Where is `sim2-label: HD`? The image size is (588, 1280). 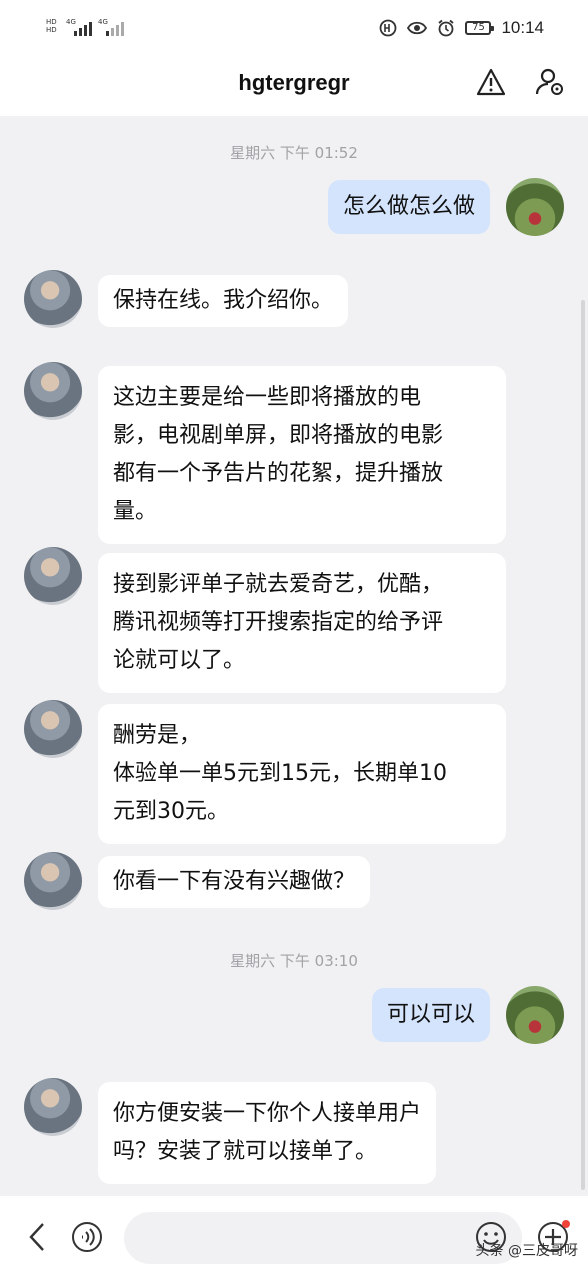
sim2-label: HD is located at coordinates (51, 30).